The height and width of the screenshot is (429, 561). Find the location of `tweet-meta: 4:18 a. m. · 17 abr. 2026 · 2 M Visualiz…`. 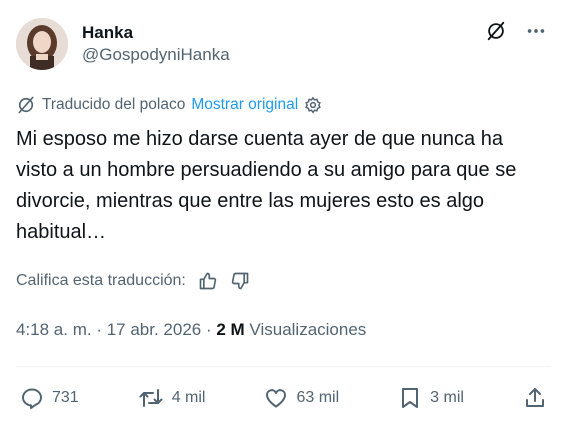

tweet-meta: 4:18 a. m. · 17 abr. 2026 · 2 M Visualiz… is located at coordinates (191, 330).